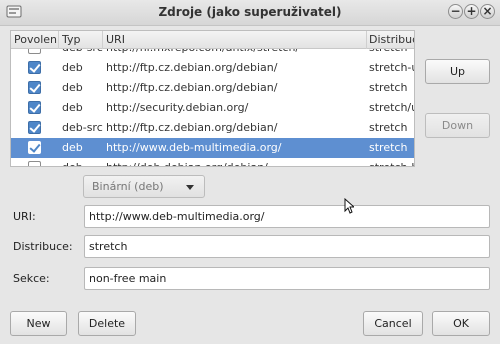 The width and height of the screenshot is (500, 344). I want to click on new-button: New, so click(38, 323).